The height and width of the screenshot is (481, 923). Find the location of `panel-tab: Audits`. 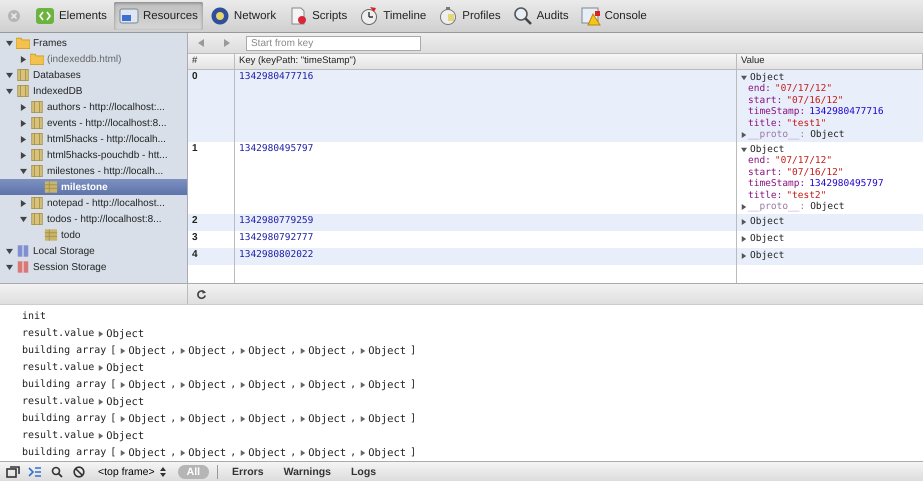

panel-tab: Audits is located at coordinates (541, 16).